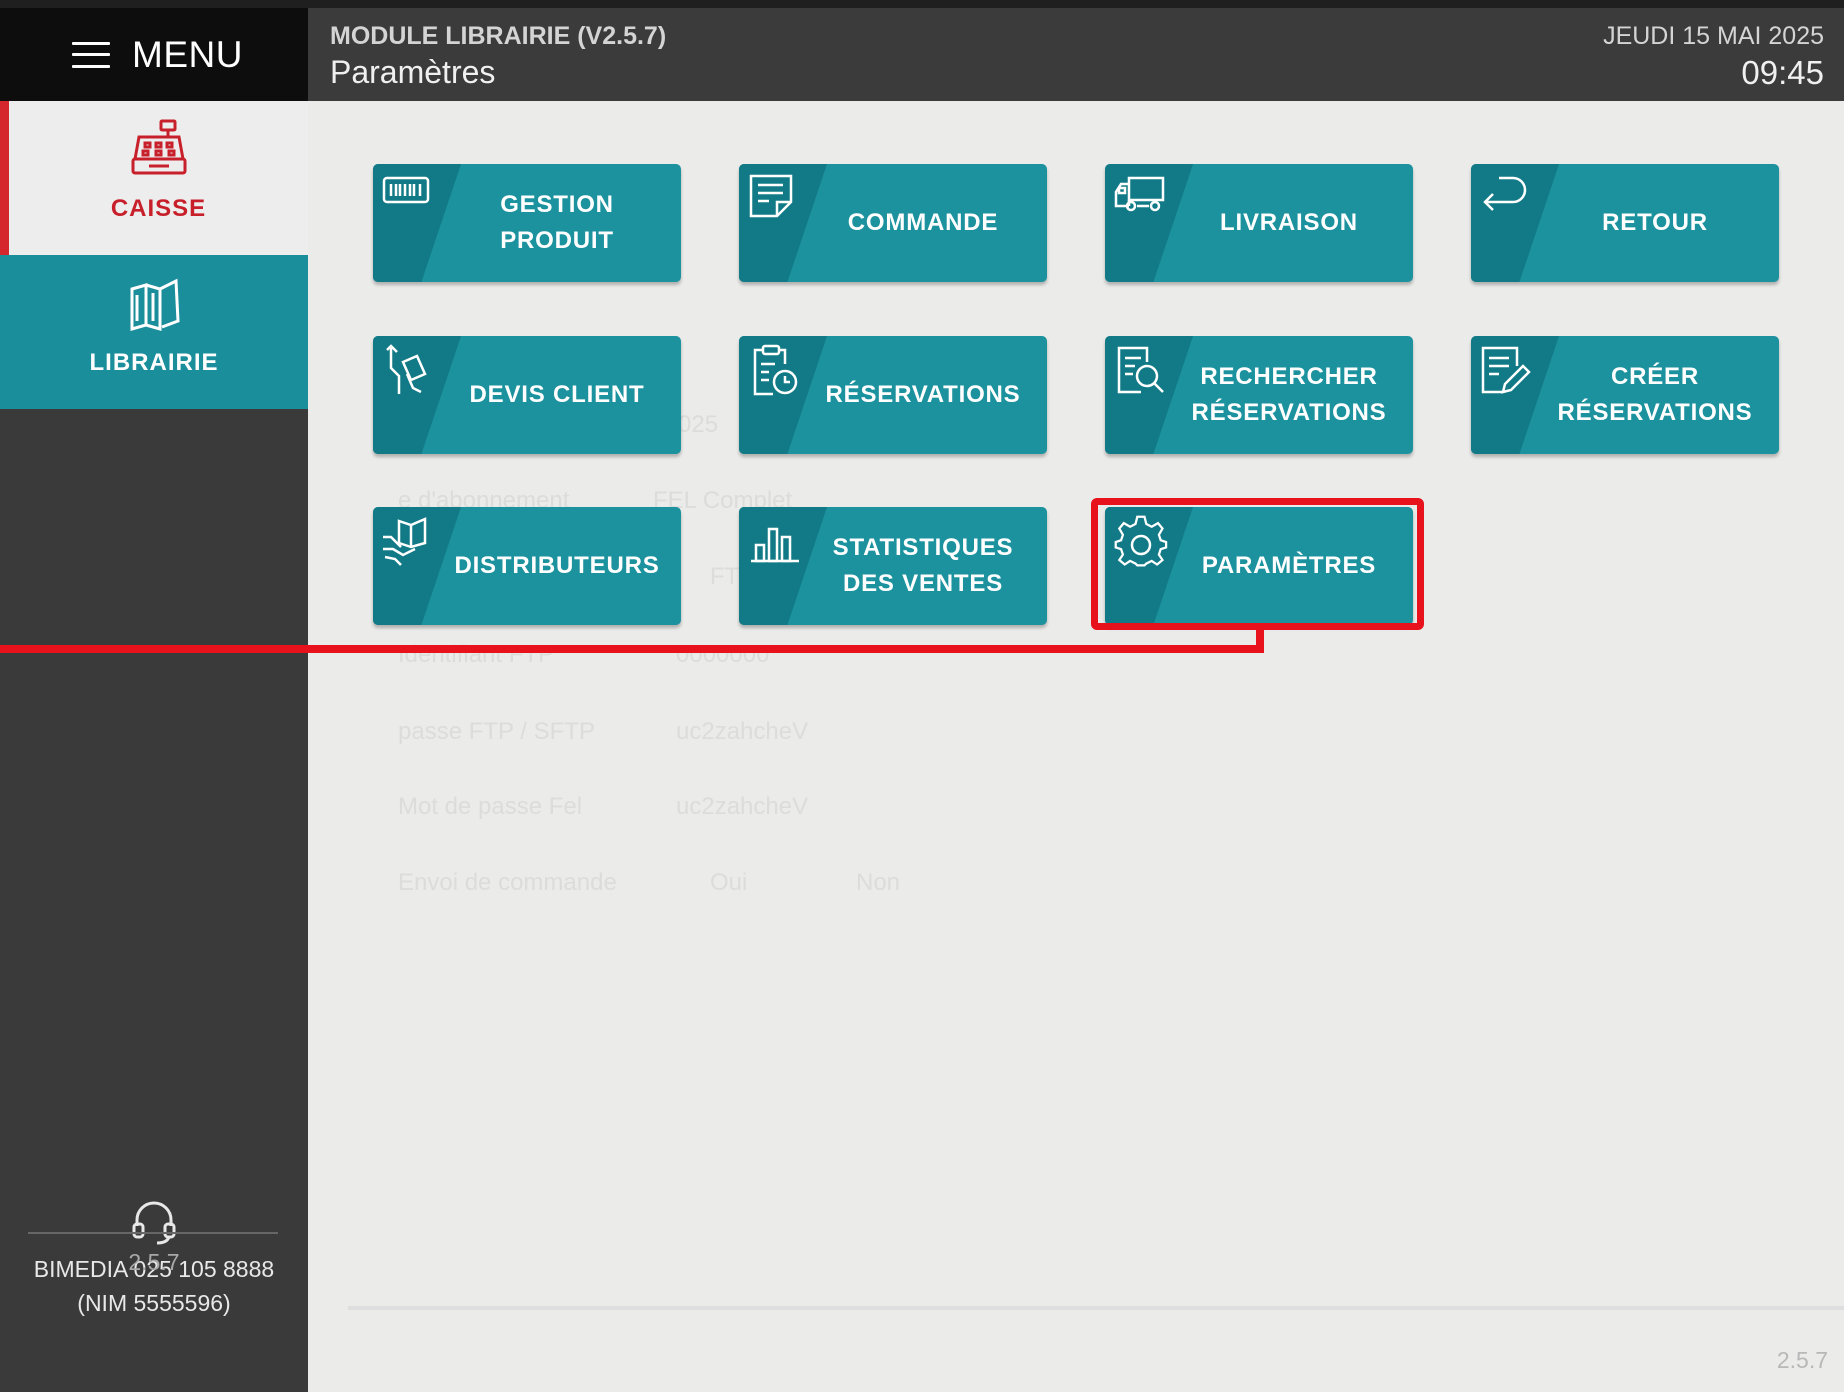 The width and height of the screenshot is (1844, 1392). I want to click on return-arrow-icon, so click(1505, 193).